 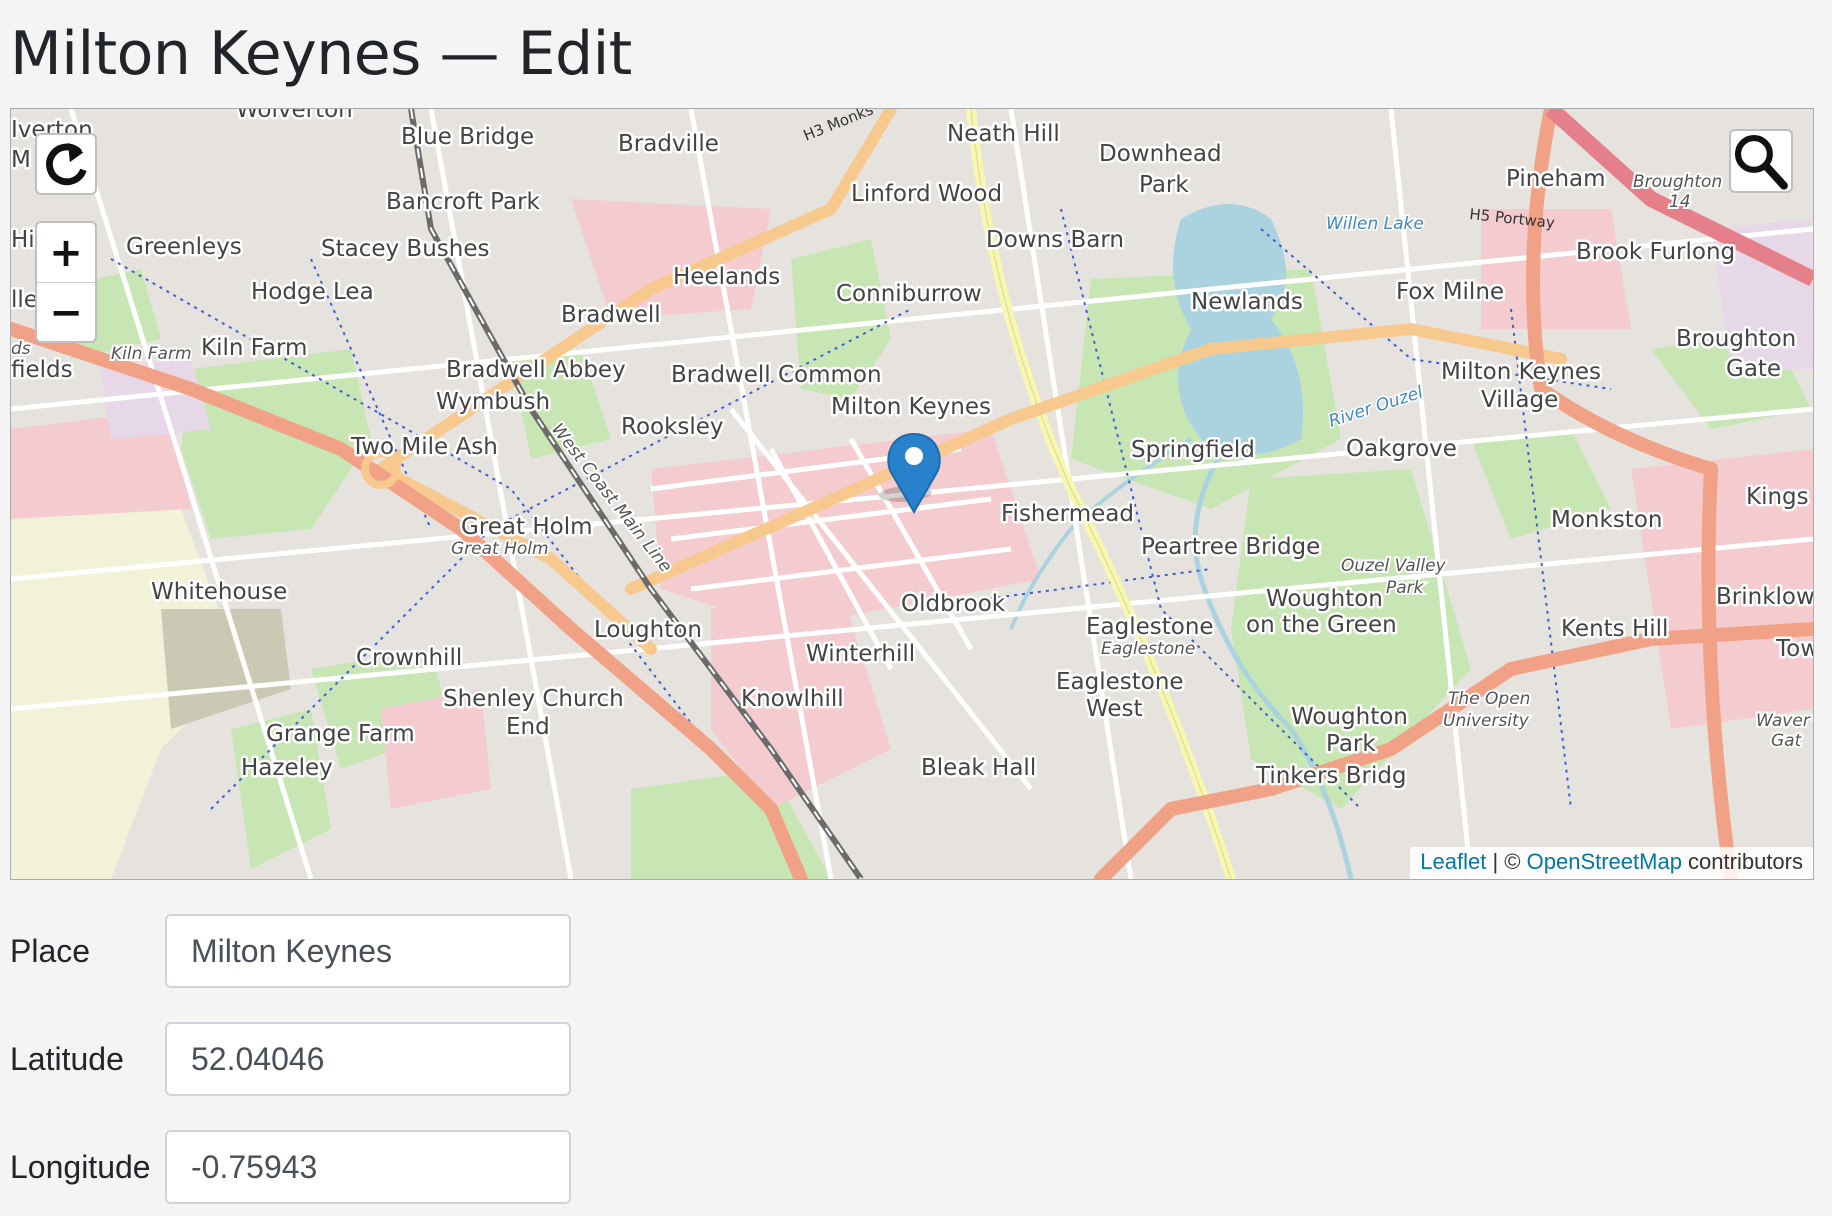 I want to click on map-label: Downhead, so click(x=1160, y=154).